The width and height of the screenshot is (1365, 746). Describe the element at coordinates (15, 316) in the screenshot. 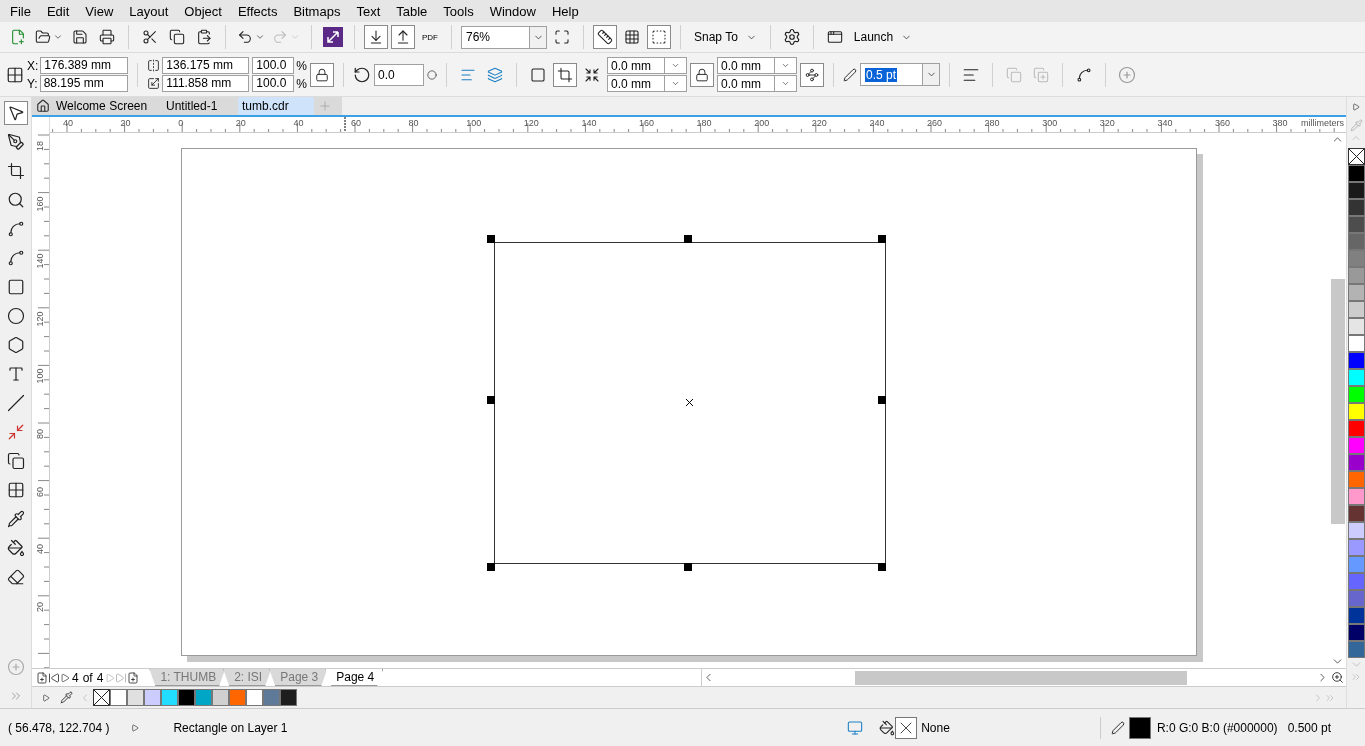

I see `ellipse-tool-icon` at that location.